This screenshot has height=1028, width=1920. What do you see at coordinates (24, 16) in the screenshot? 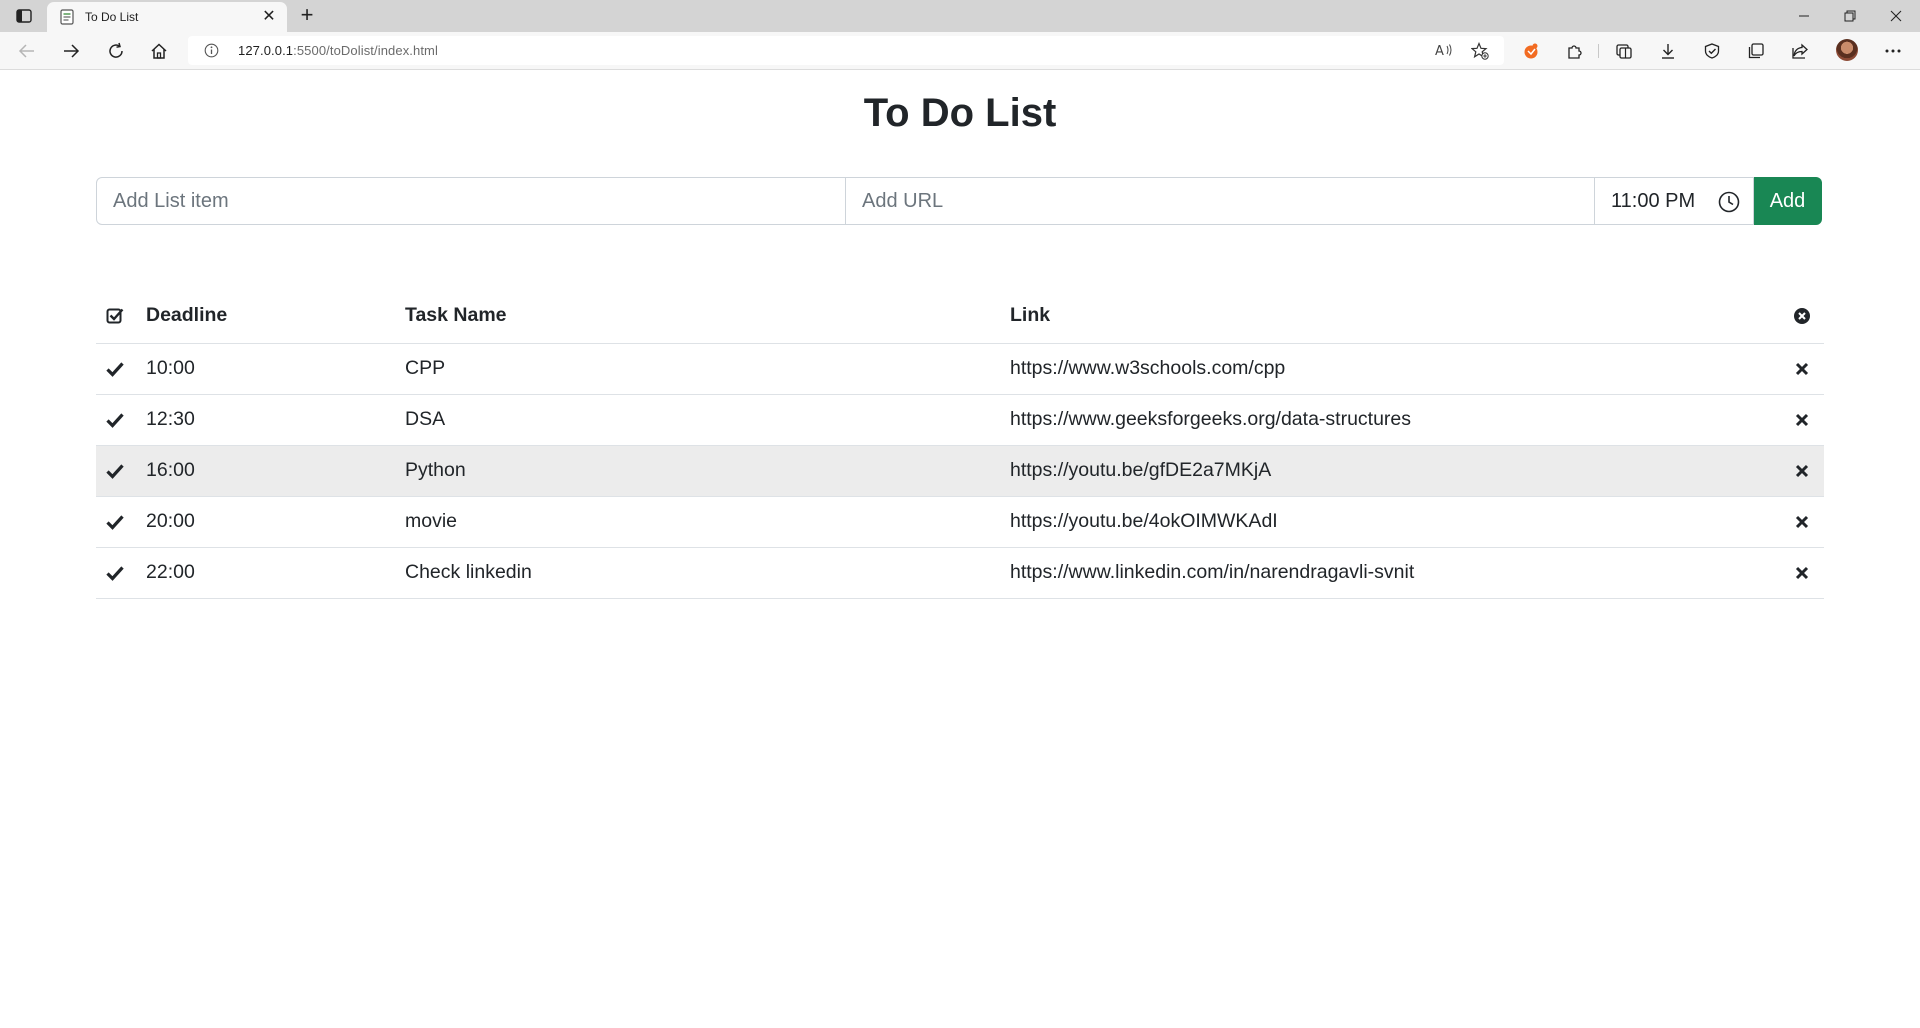
I see `tab-actions-icon` at bounding box center [24, 16].